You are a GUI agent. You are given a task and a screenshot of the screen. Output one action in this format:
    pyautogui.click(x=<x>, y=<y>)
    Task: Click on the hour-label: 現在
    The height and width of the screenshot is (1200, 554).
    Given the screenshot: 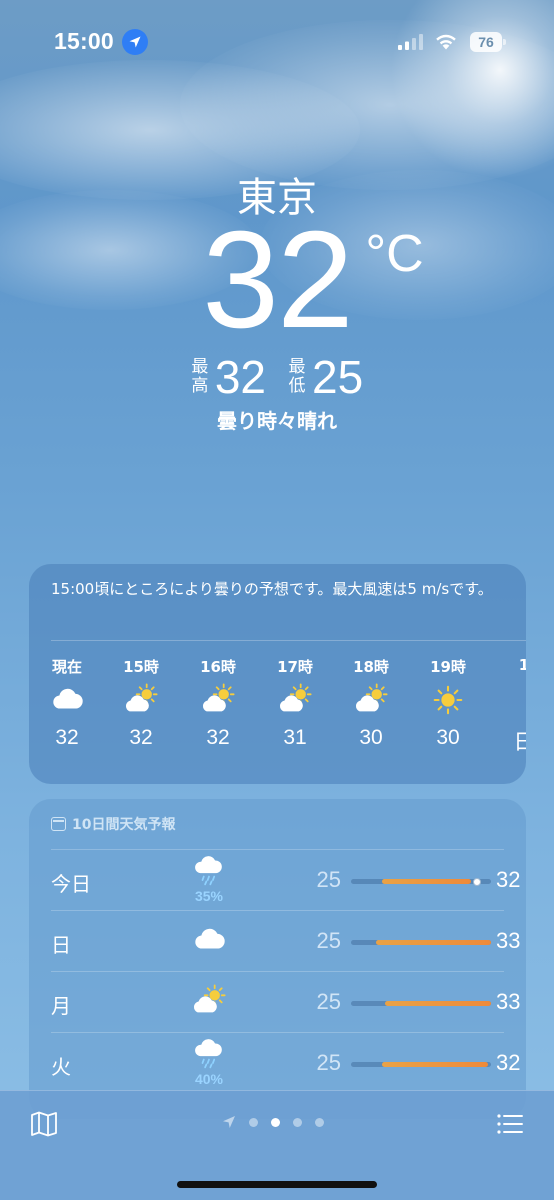 What is the action you would take?
    pyautogui.click(x=66, y=667)
    